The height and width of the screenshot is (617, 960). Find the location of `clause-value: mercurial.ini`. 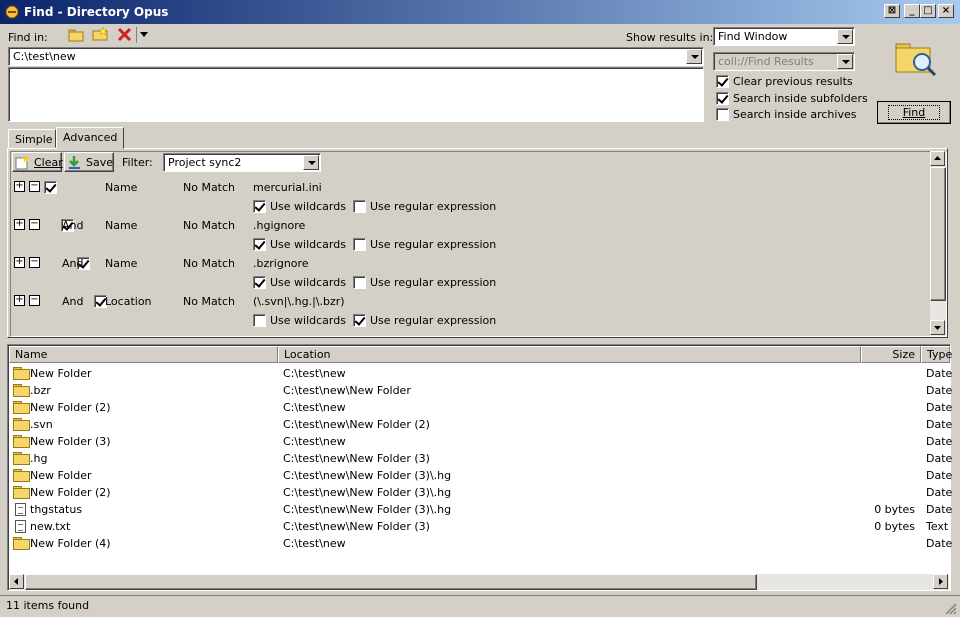

clause-value: mercurial.ini is located at coordinates (287, 187).